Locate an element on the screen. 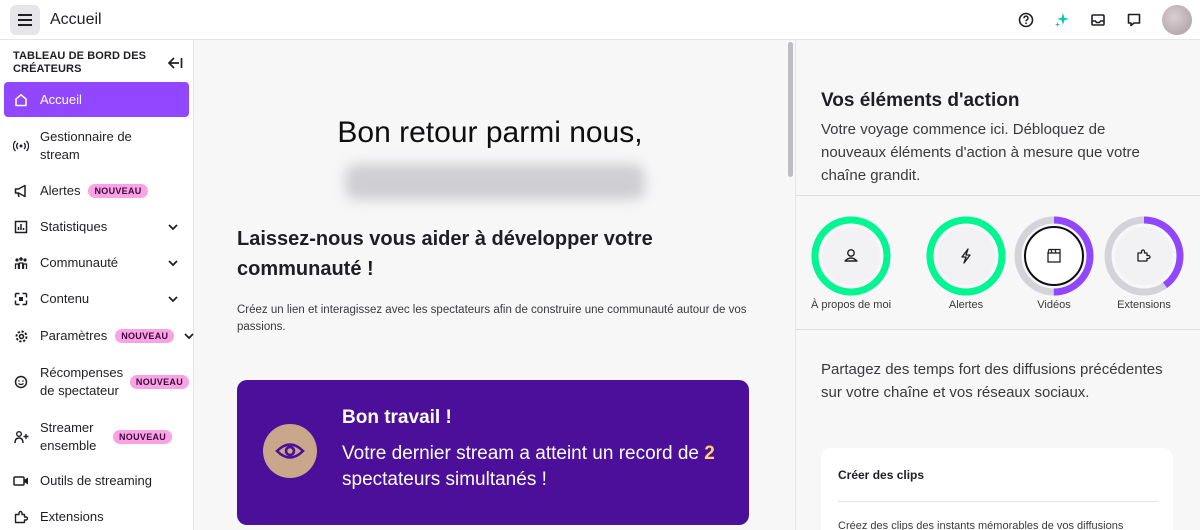 The height and width of the screenshot is (530, 1200). sidebar-item-alertes: Alertes NOUVEAU is located at coordinates (96, 191).